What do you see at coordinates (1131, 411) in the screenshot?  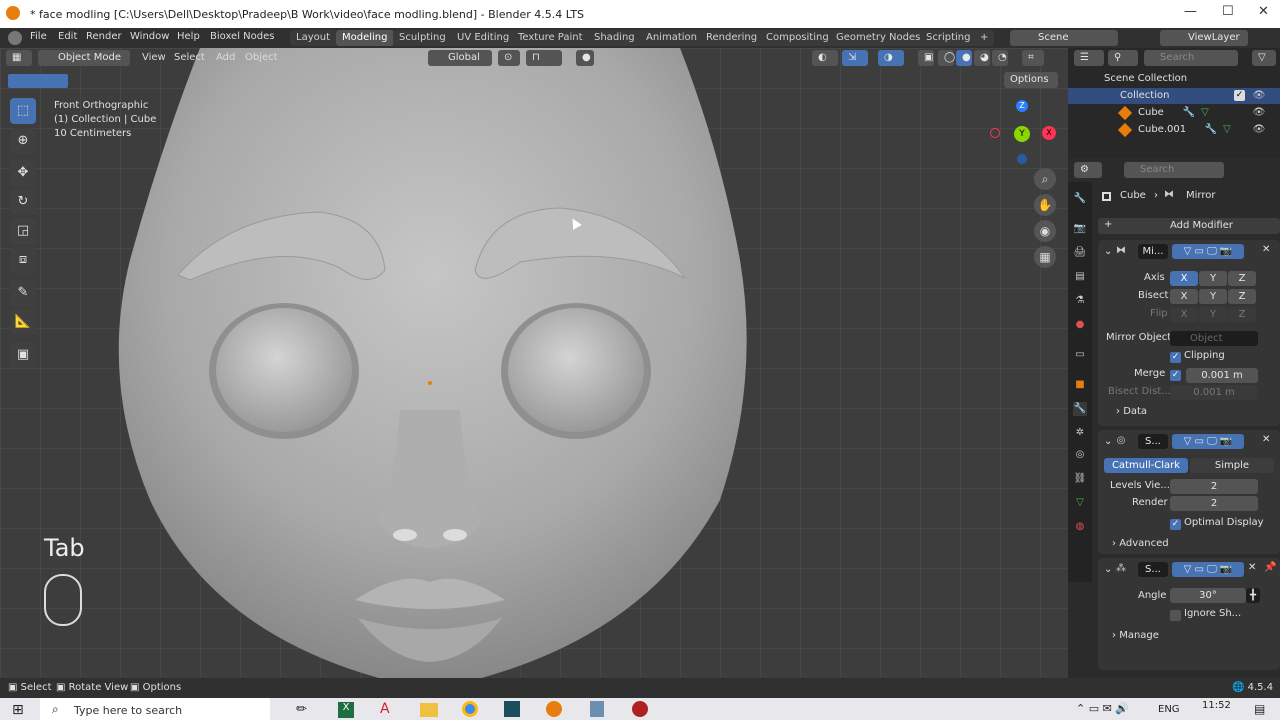 I see `data-subpanel-toggle: › Data` at bounding box center [1131, 411].